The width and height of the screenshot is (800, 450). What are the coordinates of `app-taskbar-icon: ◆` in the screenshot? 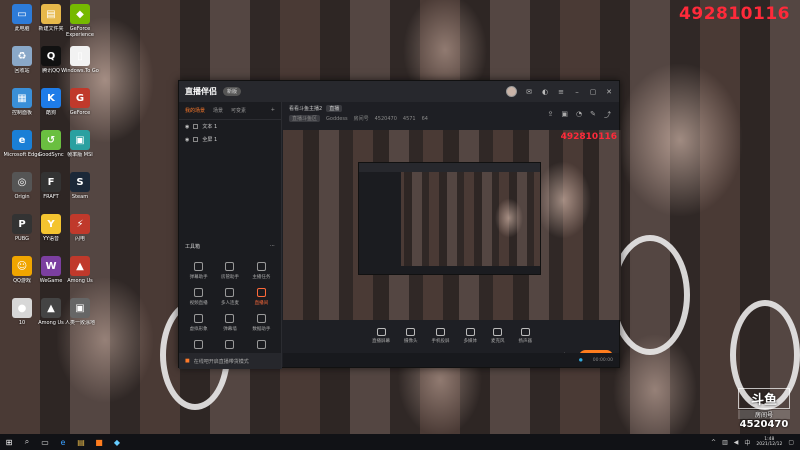 It's located at (117, 442).